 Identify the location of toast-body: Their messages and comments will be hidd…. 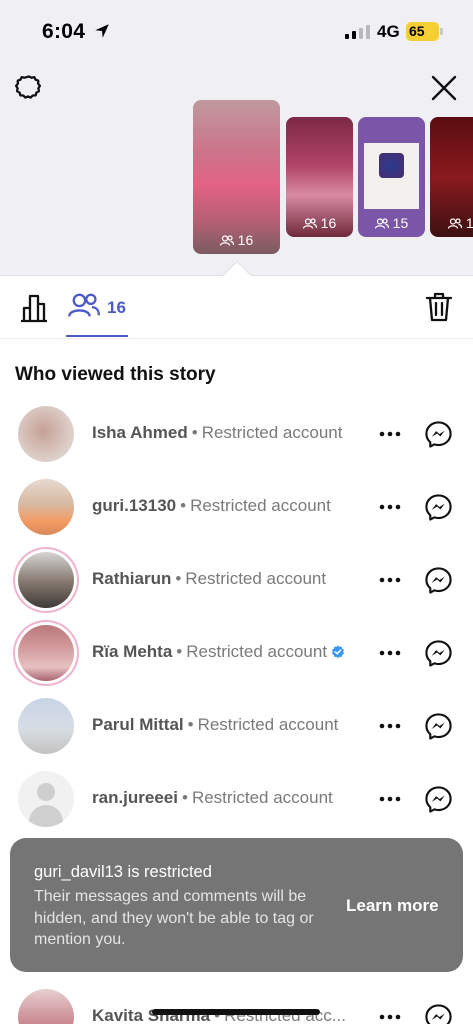
(174, 918).